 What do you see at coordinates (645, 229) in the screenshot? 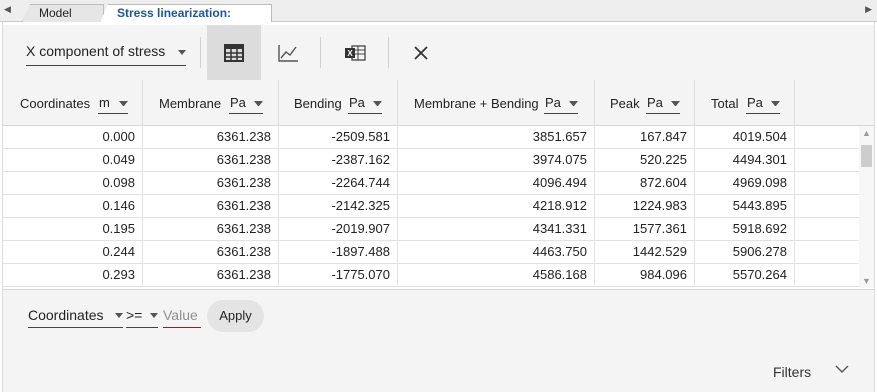
I see `table-cell: 1577.361` at bounding box center [645, 229].